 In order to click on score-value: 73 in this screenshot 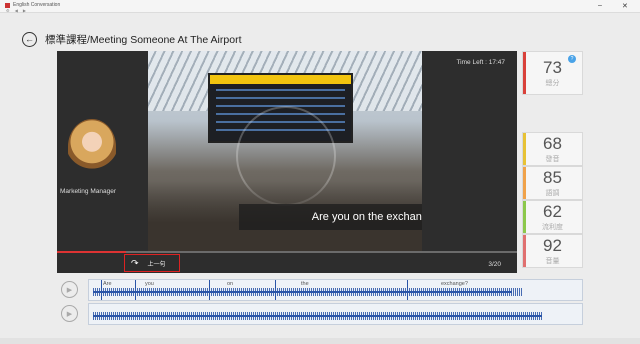, I will do `click(552, 67)`.